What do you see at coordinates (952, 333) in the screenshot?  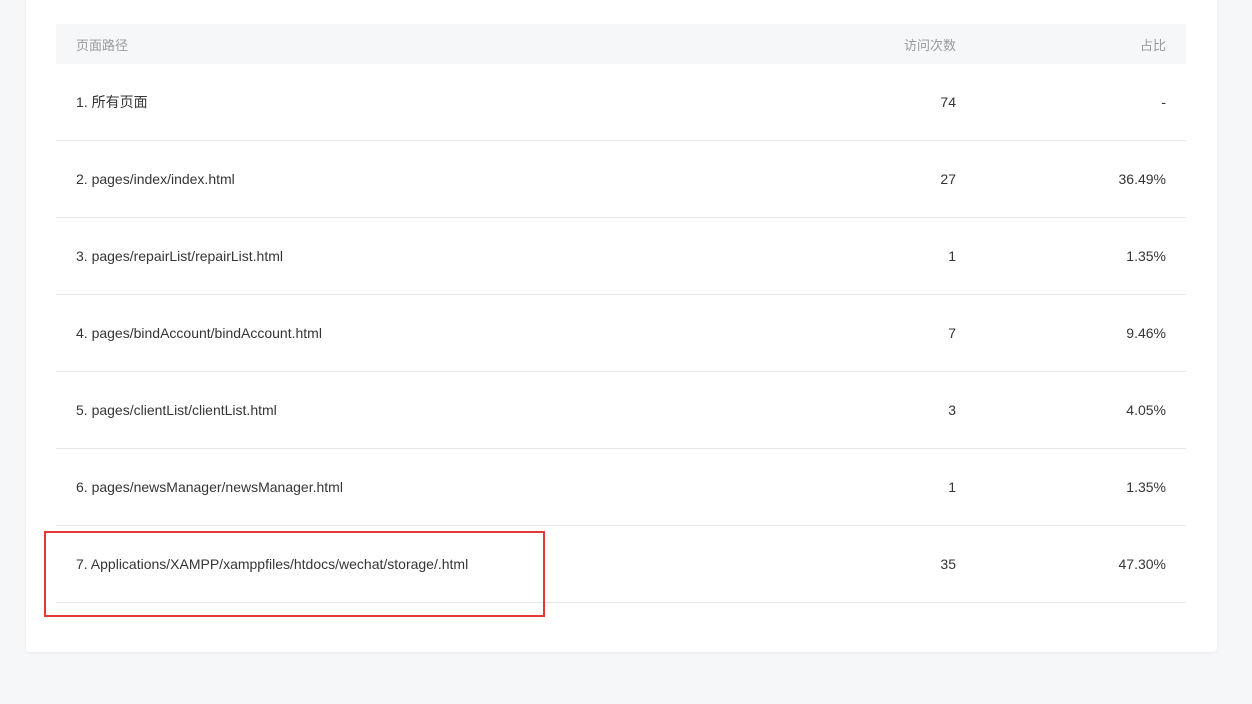 I see `row-visits: 7` at bounding box center [952, 333].